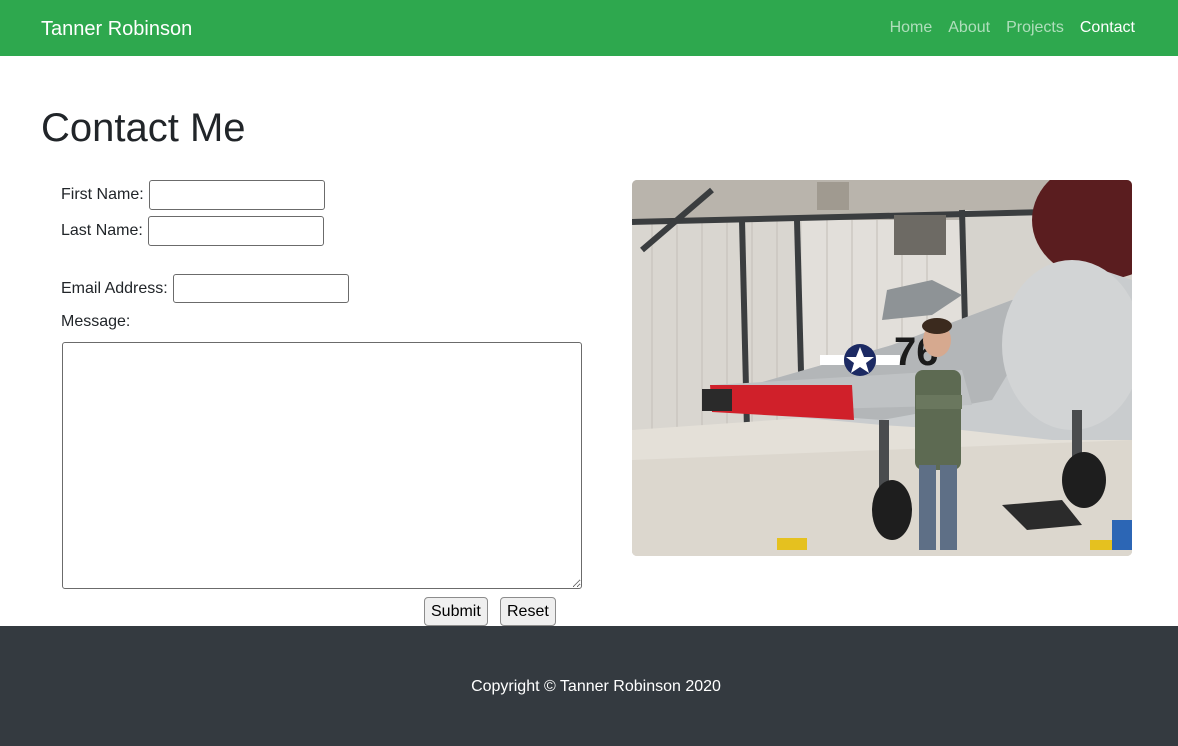  I want to click on nav-links: Home About Projects Contact, so click(1012, 28).